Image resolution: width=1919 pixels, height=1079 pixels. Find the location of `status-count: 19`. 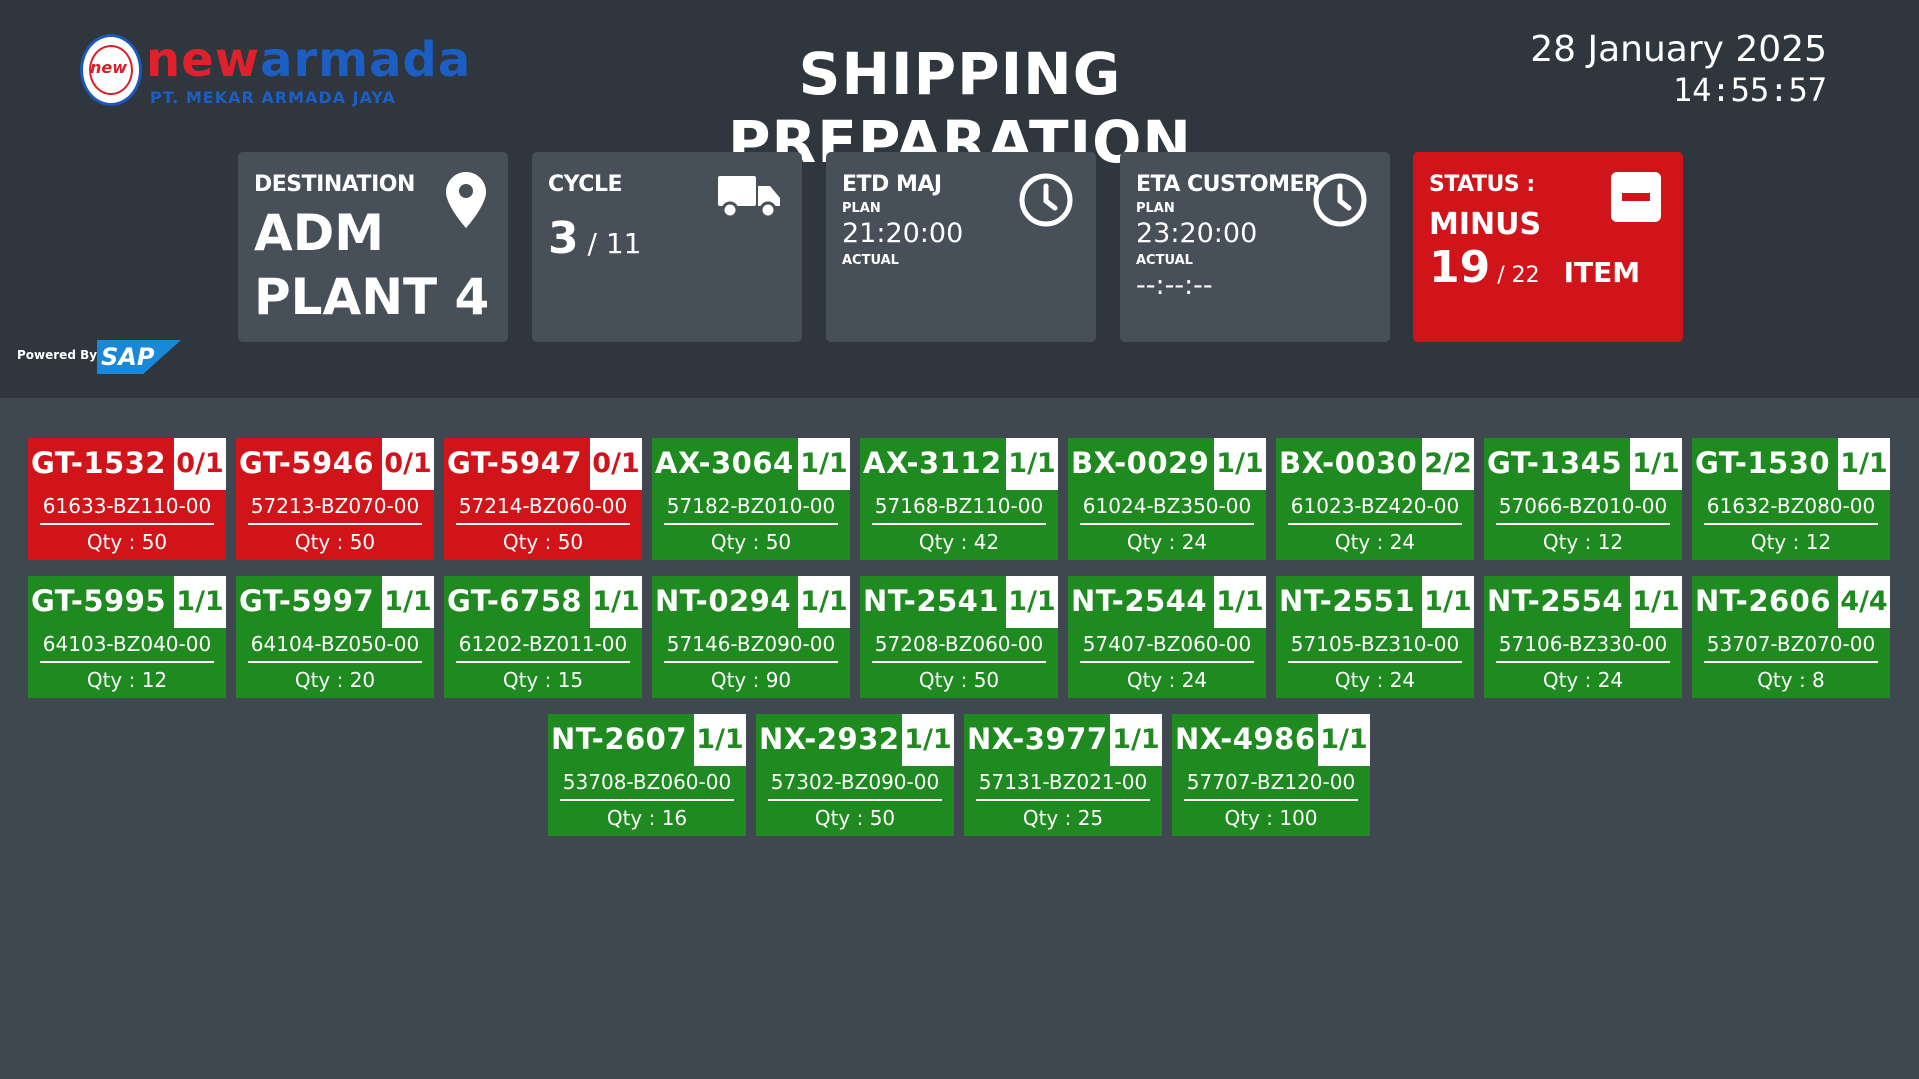

status-count: 19 is located at coordinates (1460, 267).